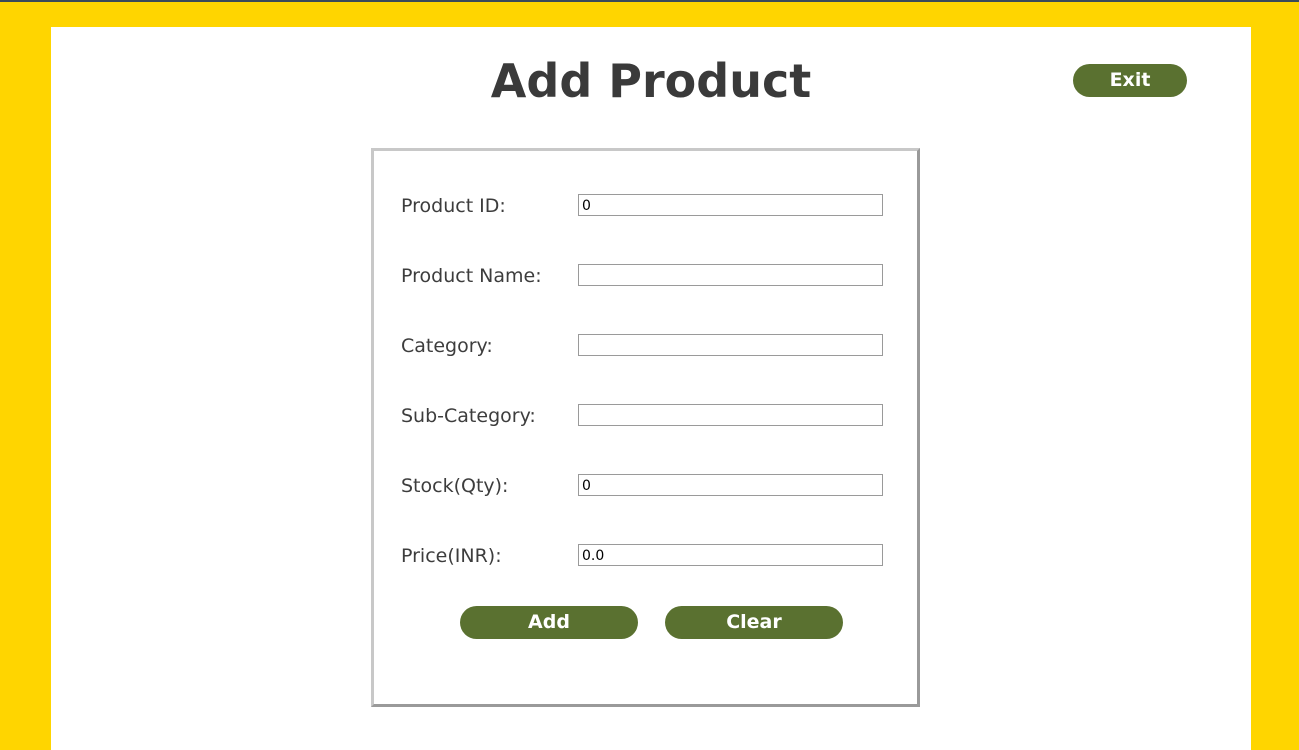 This screenshot has height=750, width=1299. What do you see at coordinates (730, 485) in the screenshot?
I see `stock-input` at bounding box center [730, 485].